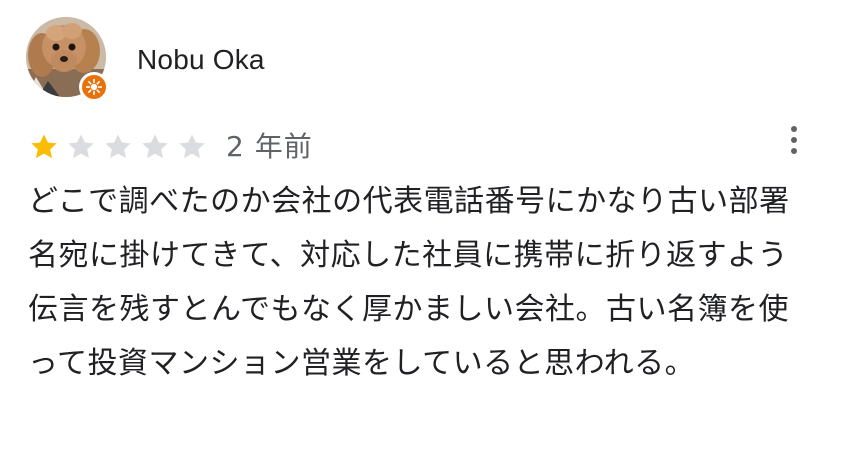 The height and width of the screenshot is (456, 850). Describe the element at coordinates (94, 87) in the screenshot. I see `local-guide-badge-icon` at that location.